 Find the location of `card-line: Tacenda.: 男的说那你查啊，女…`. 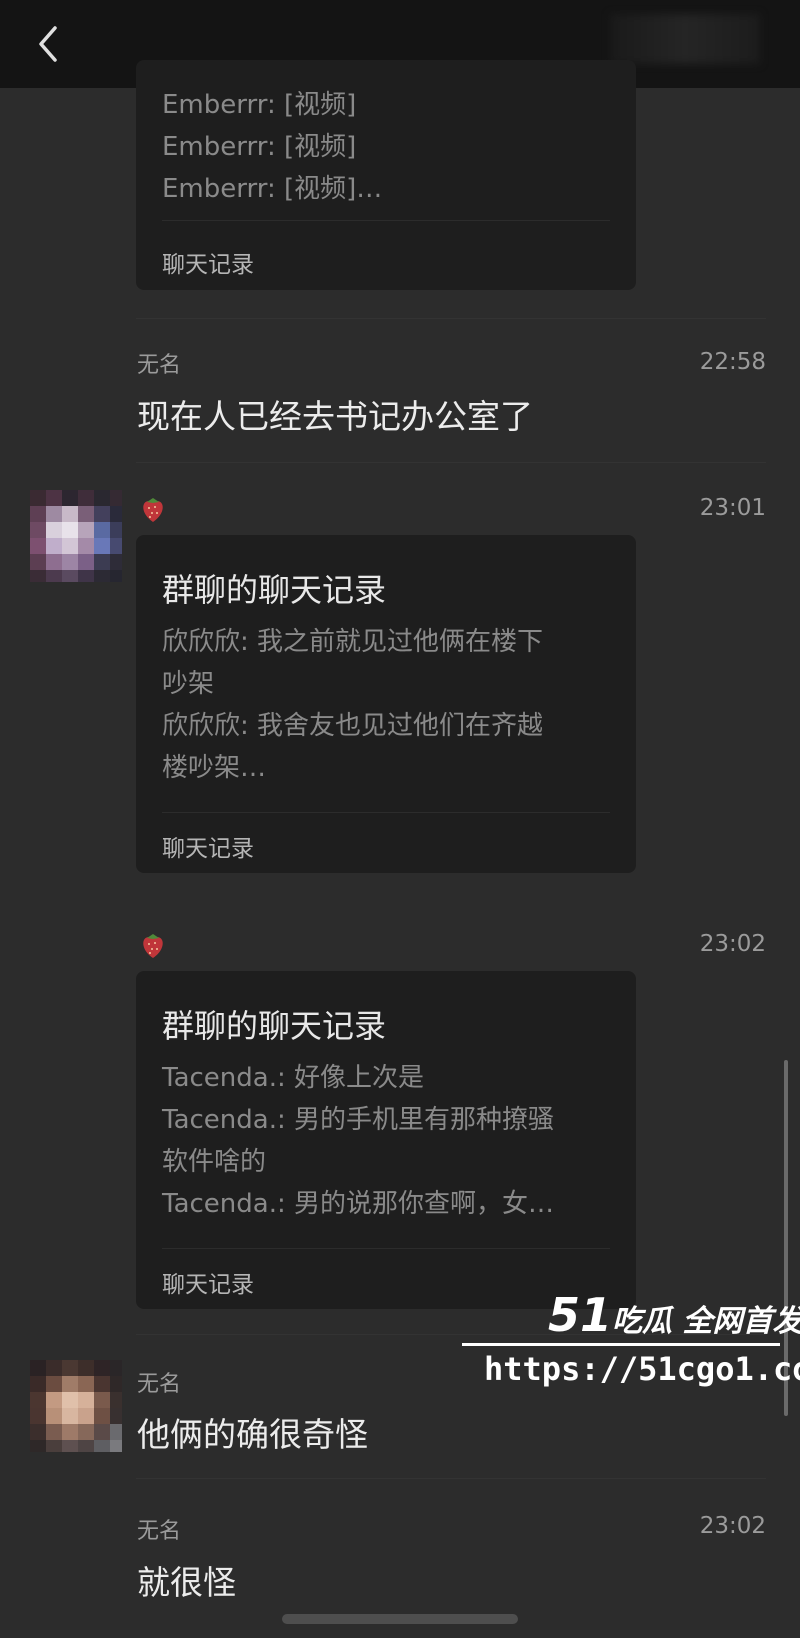

card-line: Tacenda.: 男的说那你查啊，女… is located at coordinates (358, 1204).